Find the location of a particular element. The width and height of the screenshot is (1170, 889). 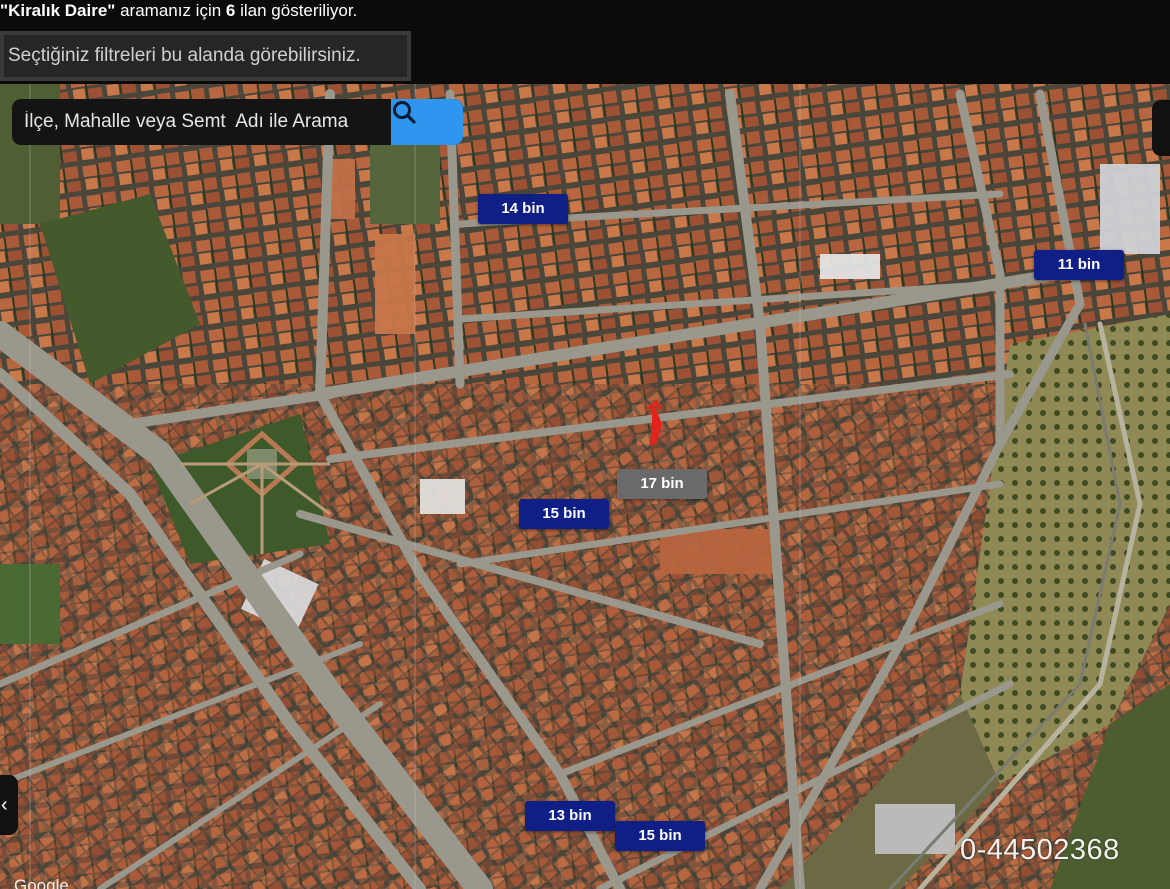

quote-open: " is located at coordinates (4, 10).